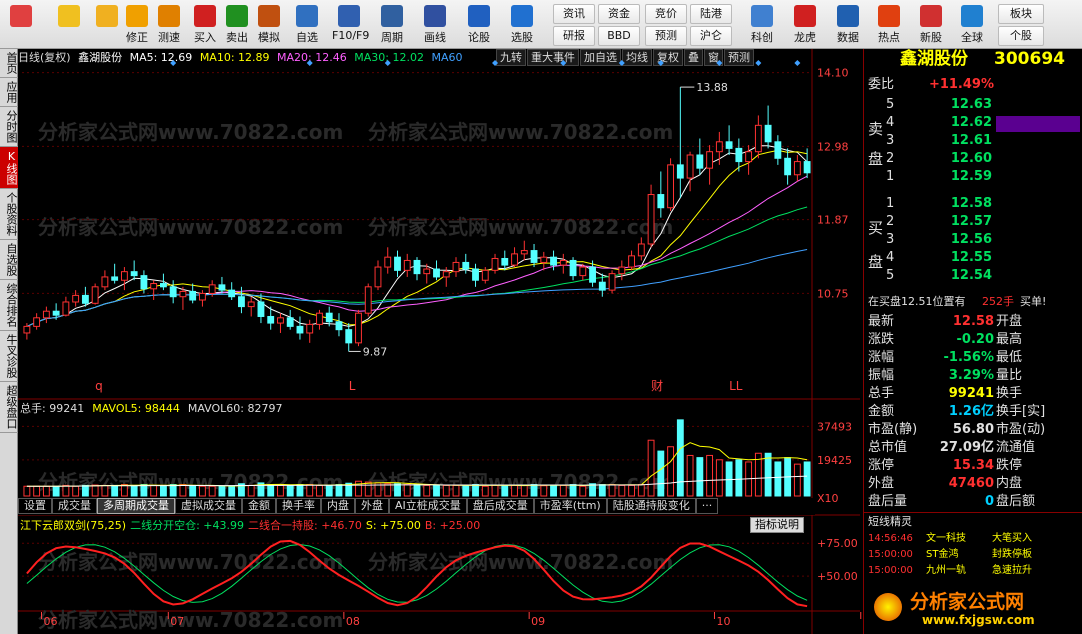 Image resolution: width=1082 pixels, height=634 pixels. Describe the element at coordinates (435, 24) in the screenshot. I see `toolbar-button-11: 画线` at that location.